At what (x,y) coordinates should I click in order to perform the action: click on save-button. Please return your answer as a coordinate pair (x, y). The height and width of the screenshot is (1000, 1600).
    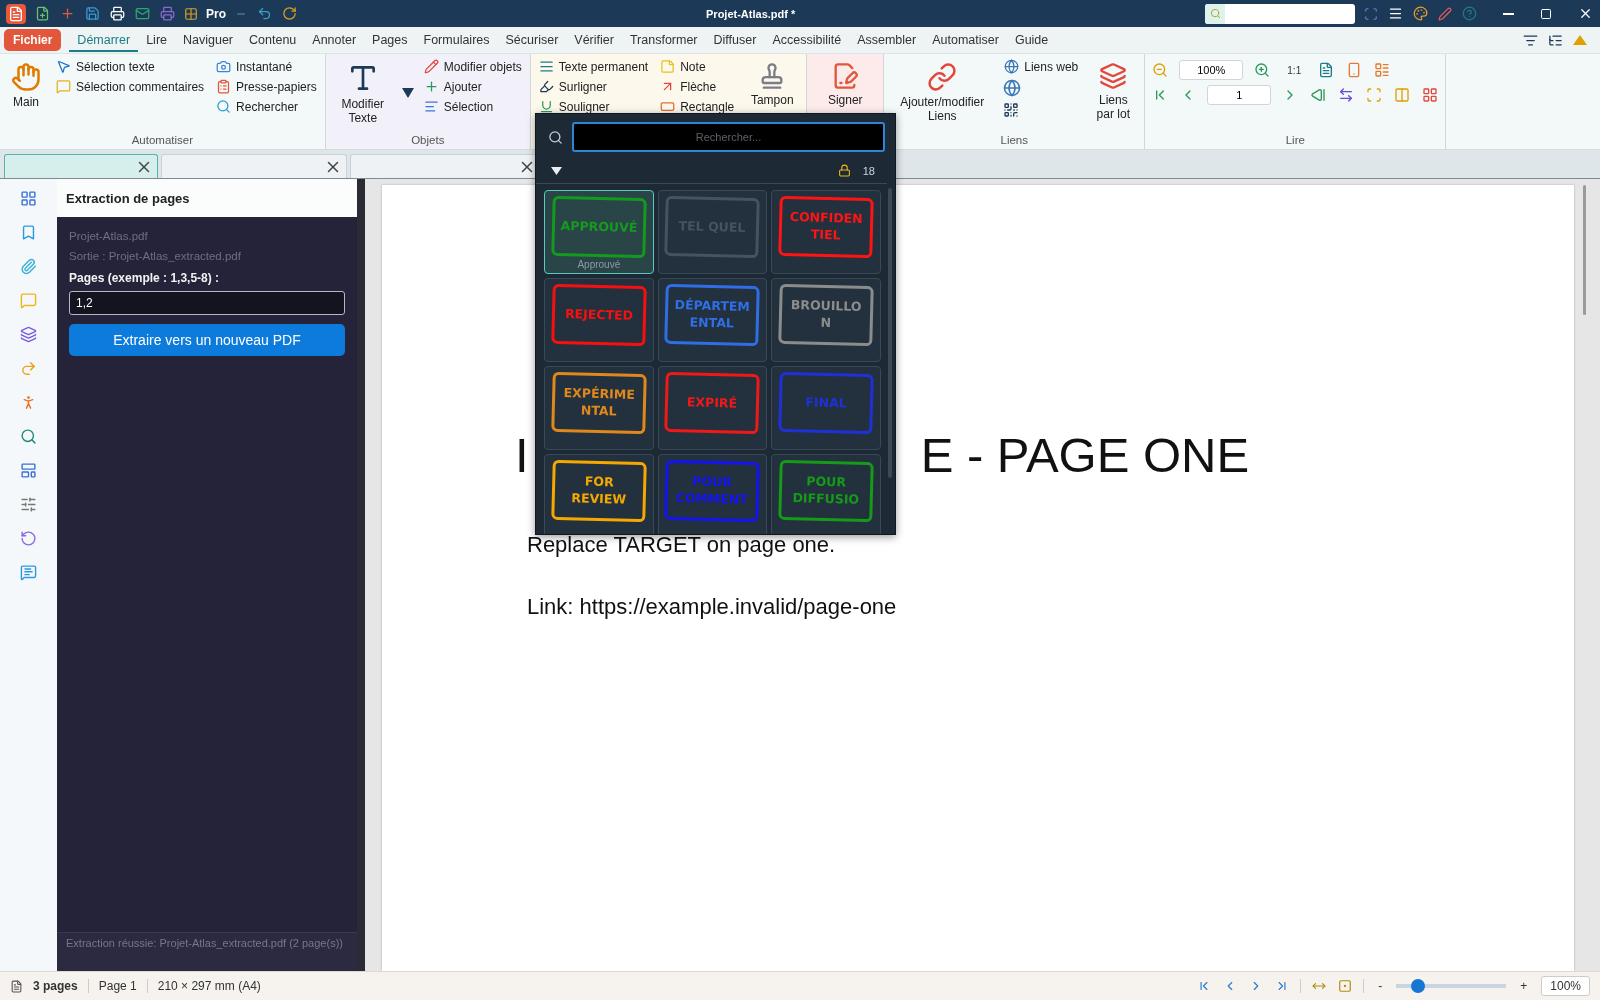
    Looking at the image, I should click on (92, 13).